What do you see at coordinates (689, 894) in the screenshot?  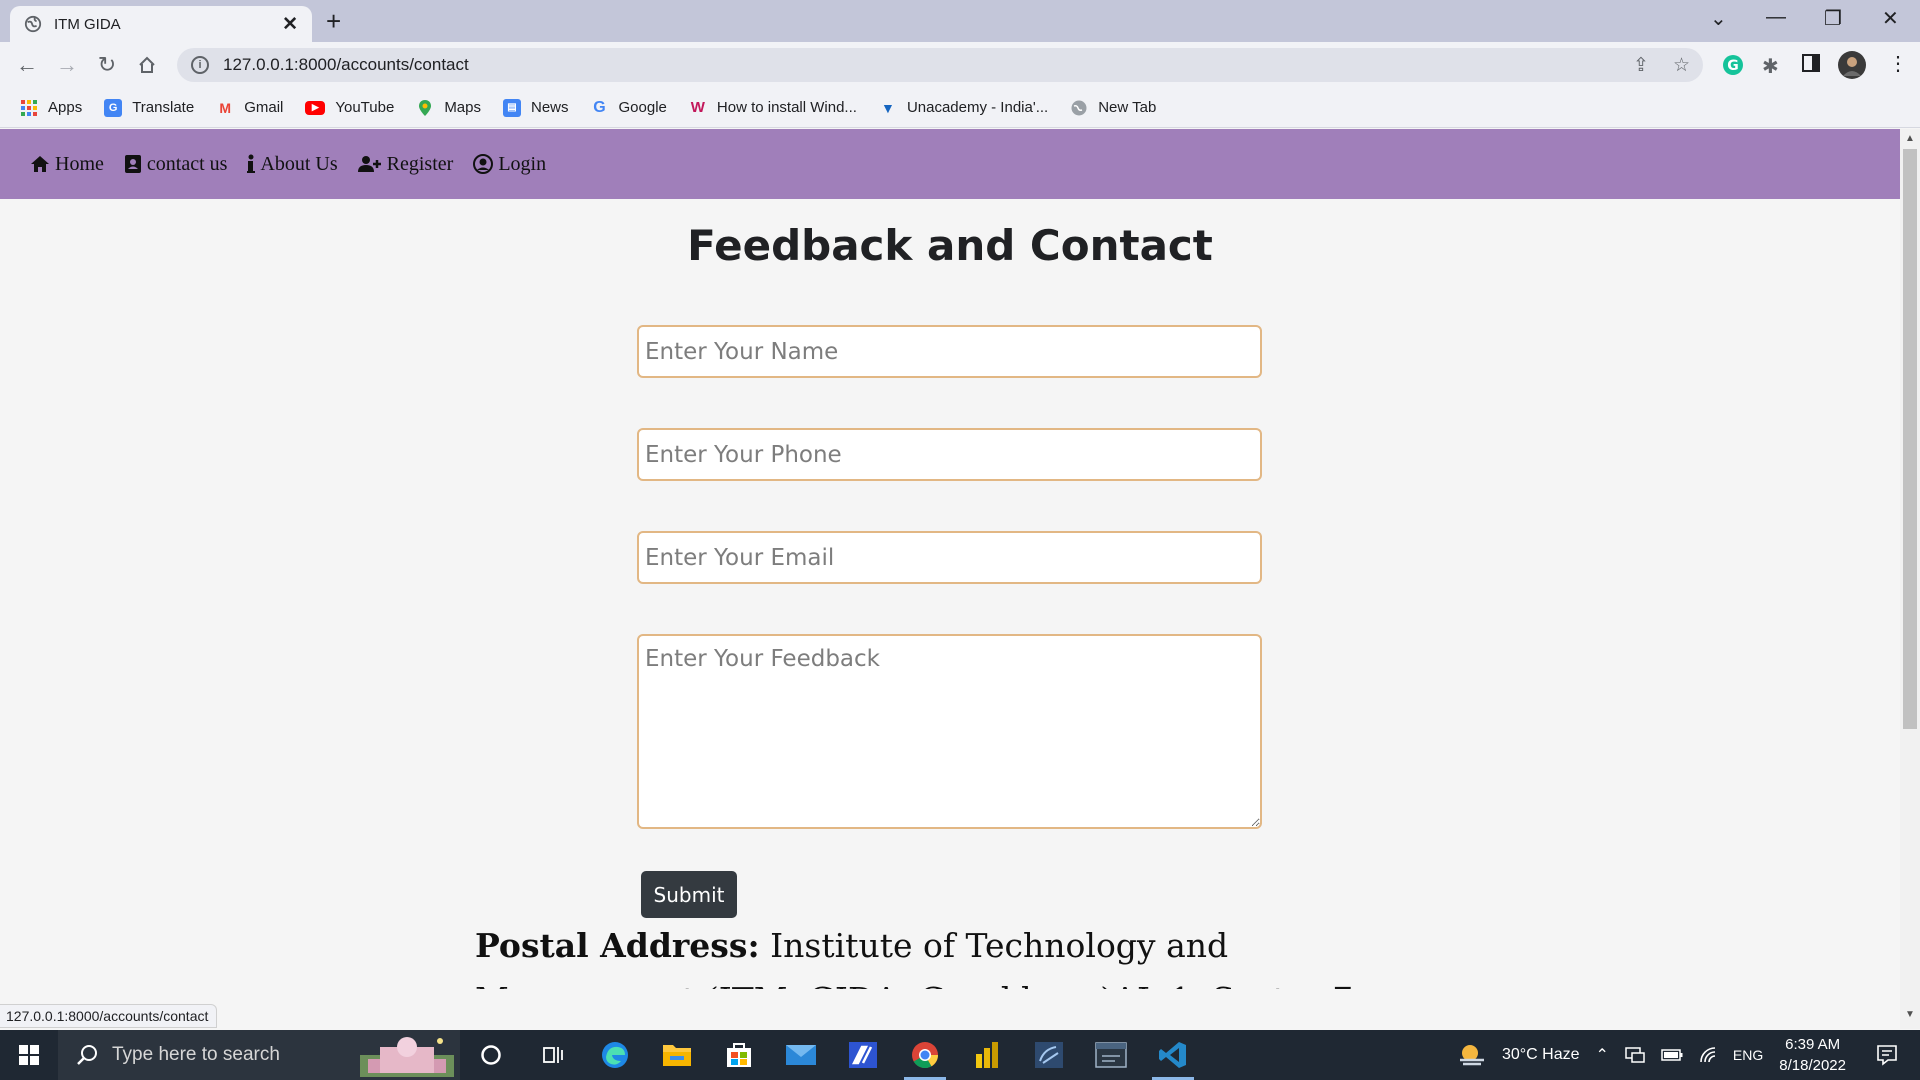 I see `submit-button: Submit` at bounding box center [689, 894].